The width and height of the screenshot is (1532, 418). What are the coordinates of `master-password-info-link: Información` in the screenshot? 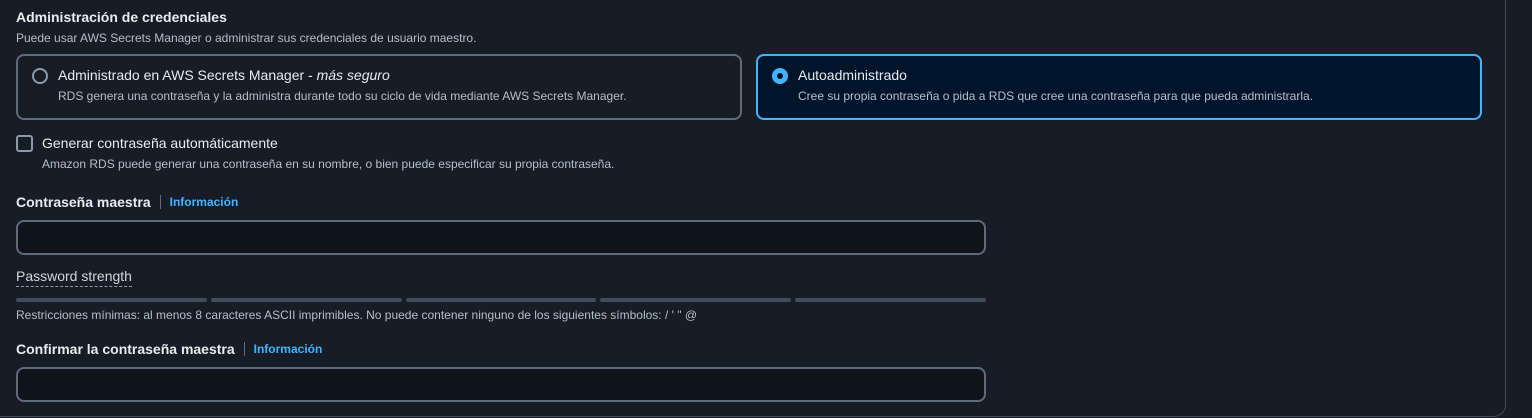 It's located at (198, 202).